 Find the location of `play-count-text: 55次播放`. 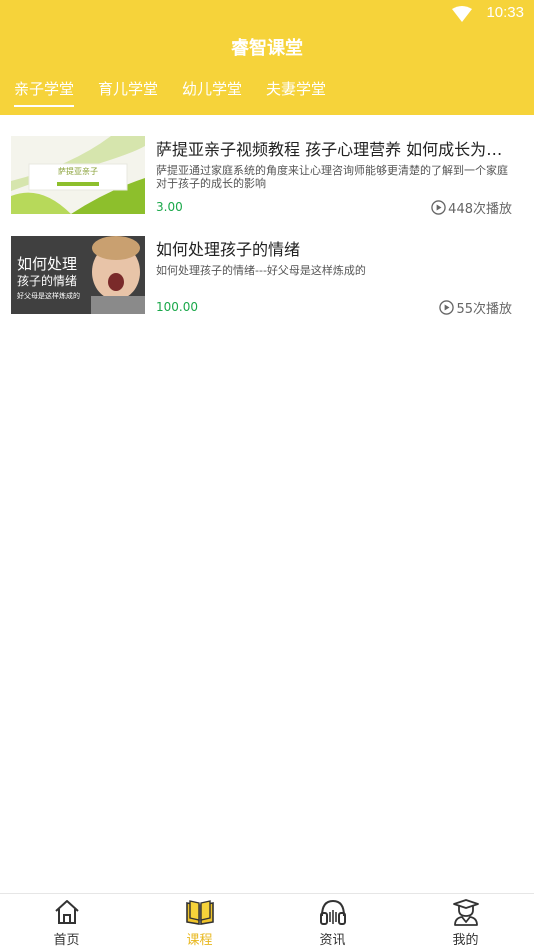

play-count-text: 55次播放 is located at coordinates (484, 309).